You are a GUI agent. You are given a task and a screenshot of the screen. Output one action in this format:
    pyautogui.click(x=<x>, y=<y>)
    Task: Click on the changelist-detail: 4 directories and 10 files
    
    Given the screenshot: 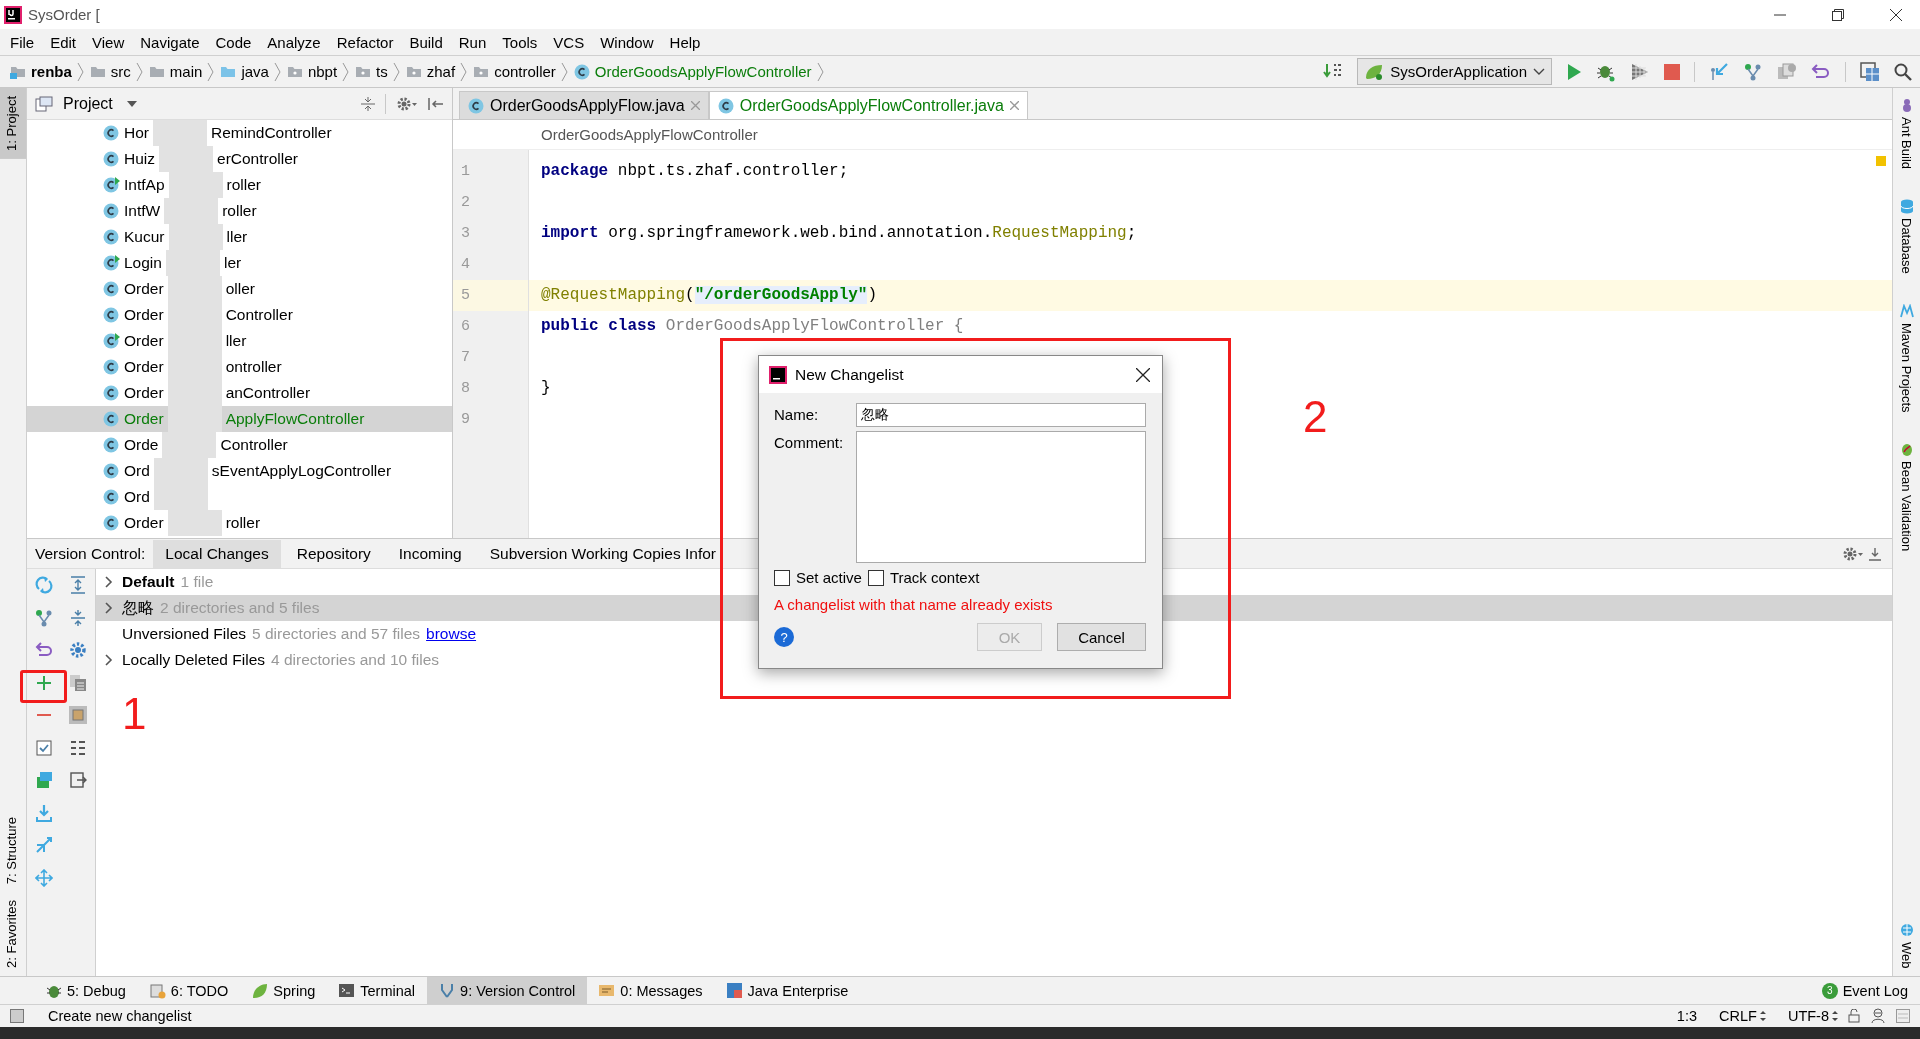 What is the action you would take?
    pyautogui.click(x=355, y=660)
    